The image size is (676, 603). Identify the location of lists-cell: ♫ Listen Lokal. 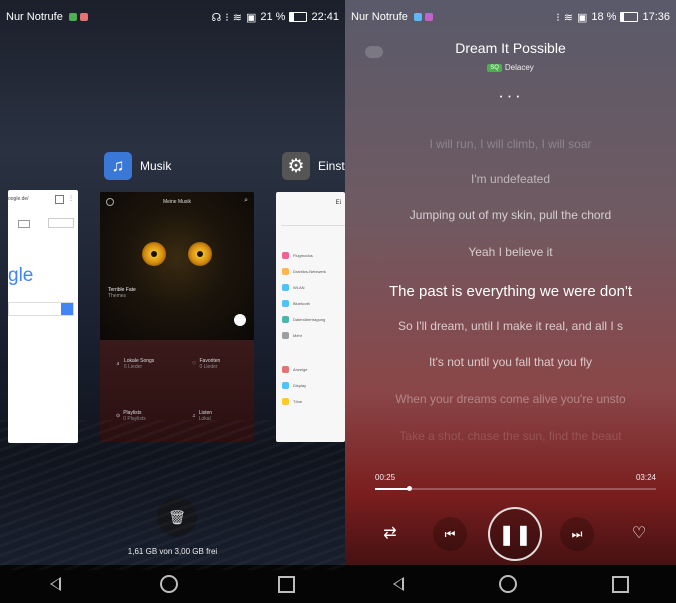
(202, 416).